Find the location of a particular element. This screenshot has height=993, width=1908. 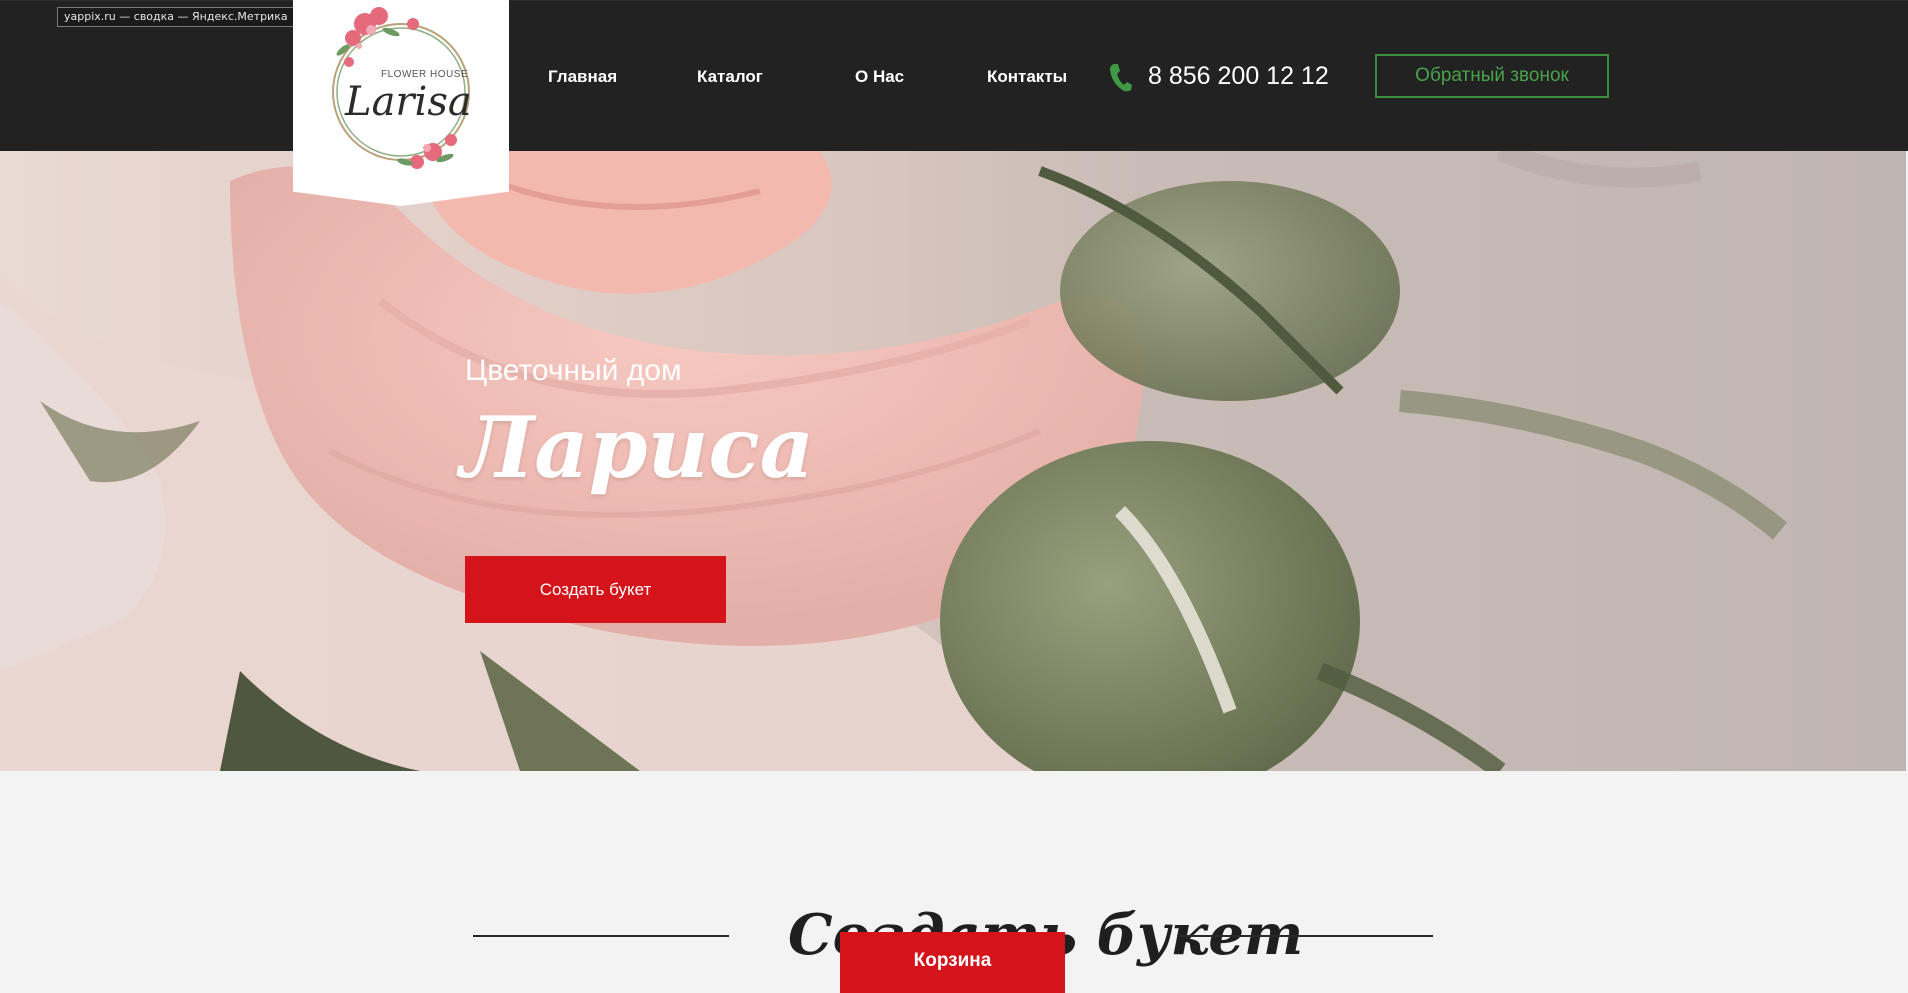

metrika-badge: yappix.ru — сводка — Яндекс.Метрика is located at coordinates (176, 17).